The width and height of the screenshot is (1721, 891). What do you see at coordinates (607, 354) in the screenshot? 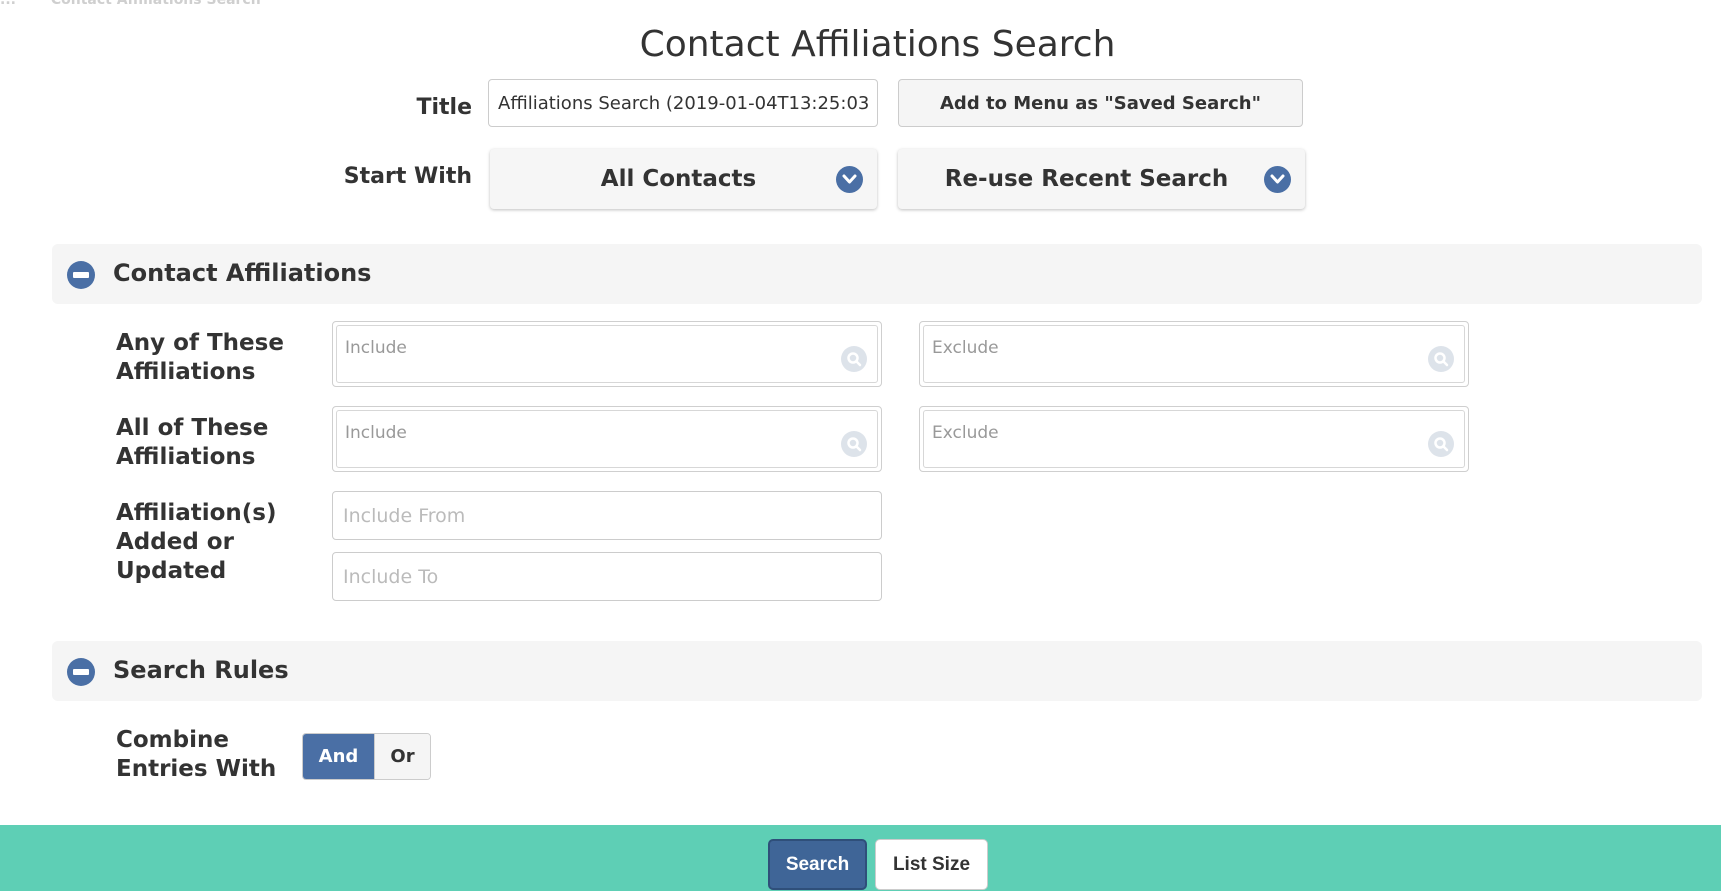
I see `any-include-search: Include` at bounding box center [607, 354].